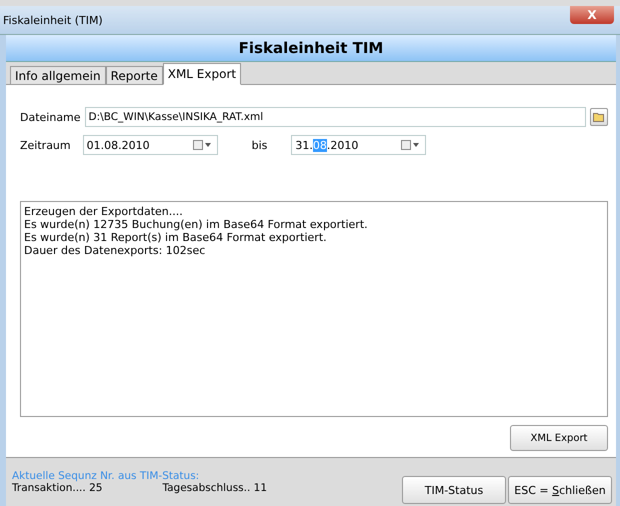  I want to click on folder-icon, so click(599, 117).